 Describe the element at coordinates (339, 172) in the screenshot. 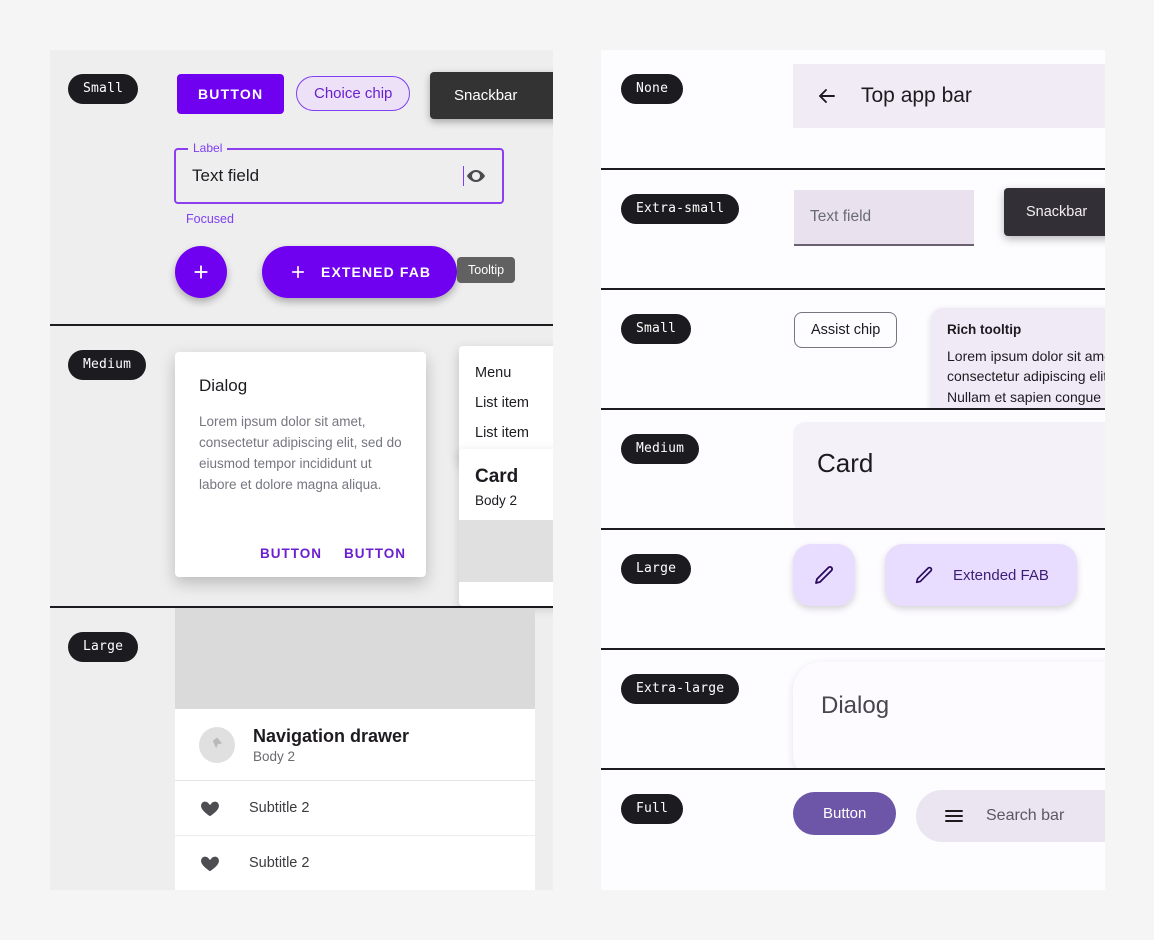

I see `text-field-outline: Label Text field` at that location.